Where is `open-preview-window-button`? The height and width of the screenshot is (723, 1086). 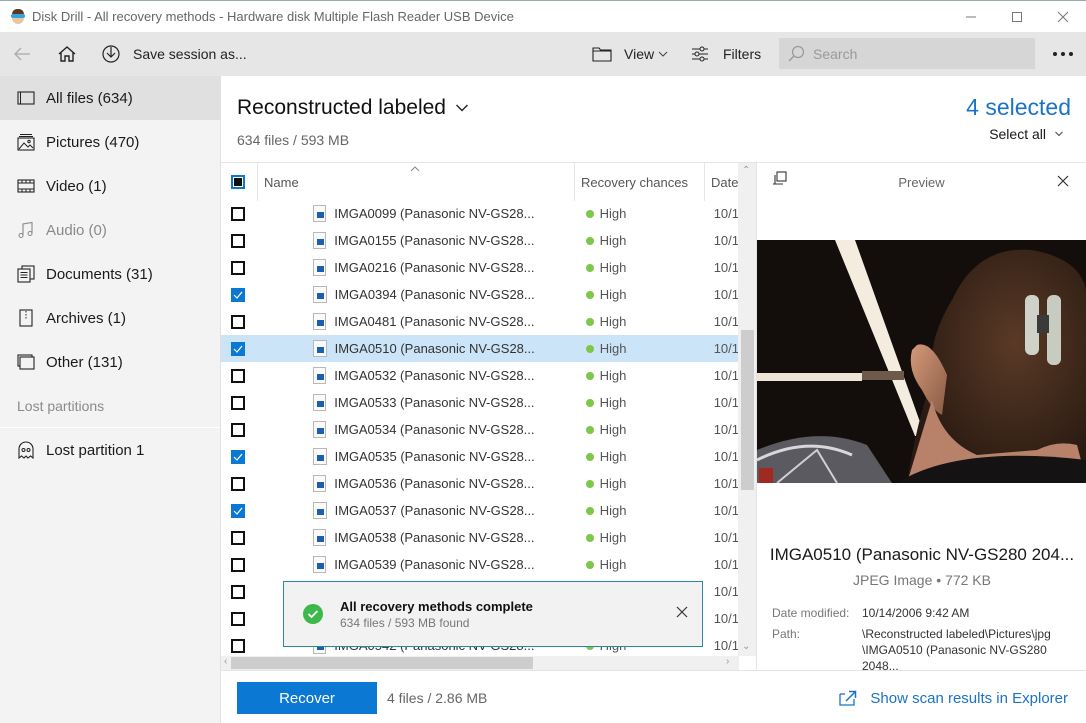
open-preview-window-button is located at coordinates (780, 181).